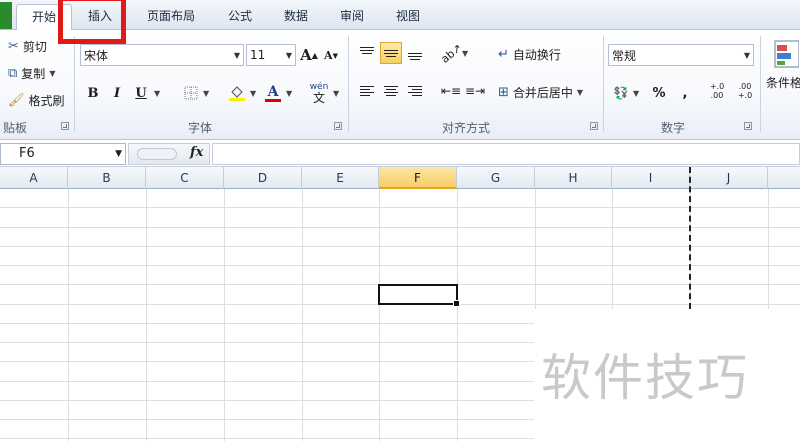 The width and height of the screenshot is (800, 441). What do you see at coordinates (621, 93) in the screenshot?
I see `accounting-format-button: 💱` at bounding box center [621, 93].